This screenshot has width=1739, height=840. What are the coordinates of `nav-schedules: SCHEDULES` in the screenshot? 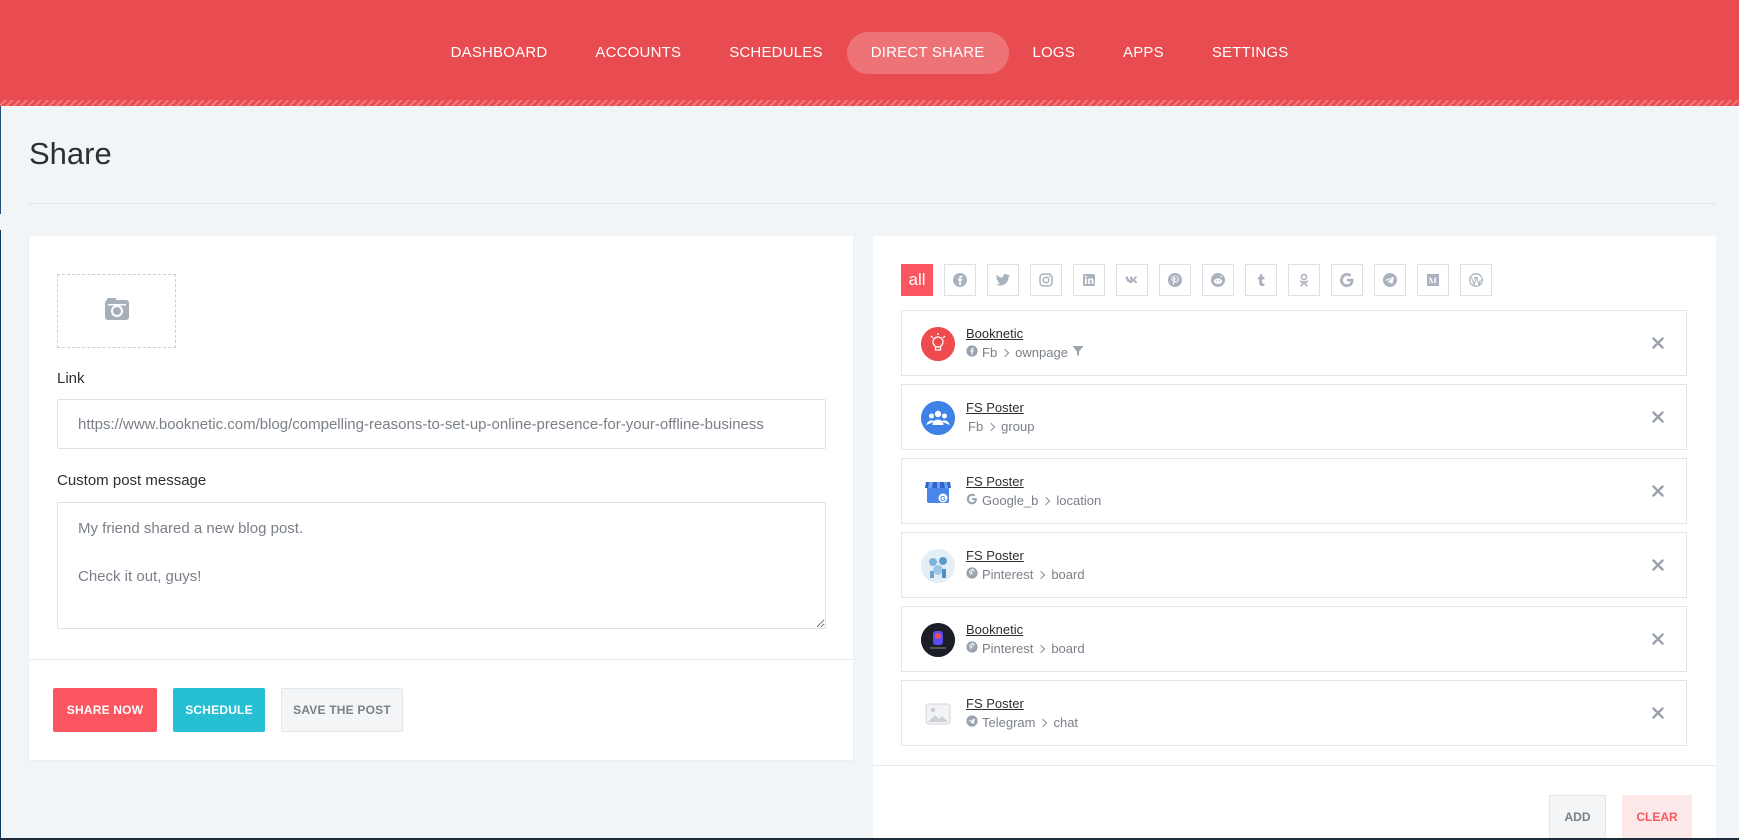 It's located at (776, 53).